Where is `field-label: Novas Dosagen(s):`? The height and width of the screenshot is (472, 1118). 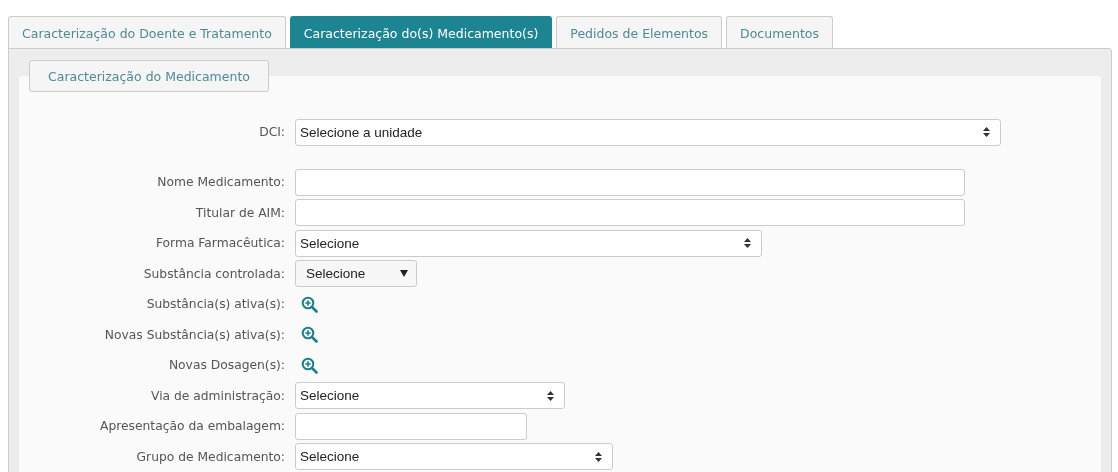 field-label: Novas Dosagen(s): is located at coordinates (226, 365).